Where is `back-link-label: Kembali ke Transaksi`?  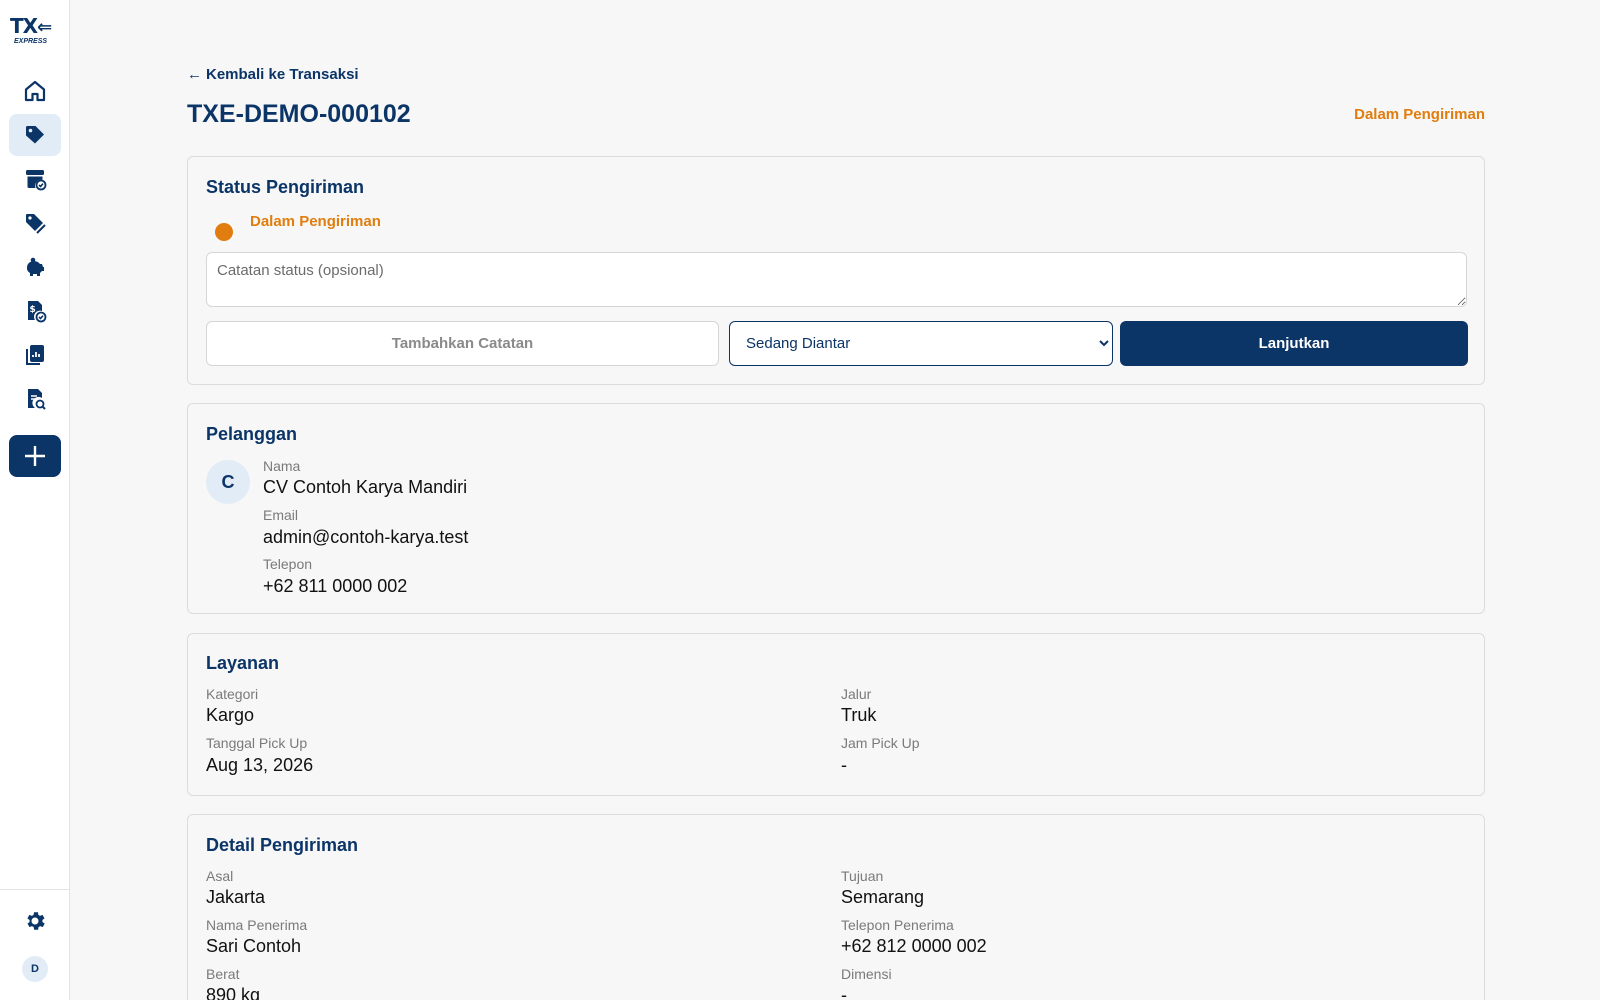 back-link-label: Kembali ke Transaksi is located at coordinates (282, 74).